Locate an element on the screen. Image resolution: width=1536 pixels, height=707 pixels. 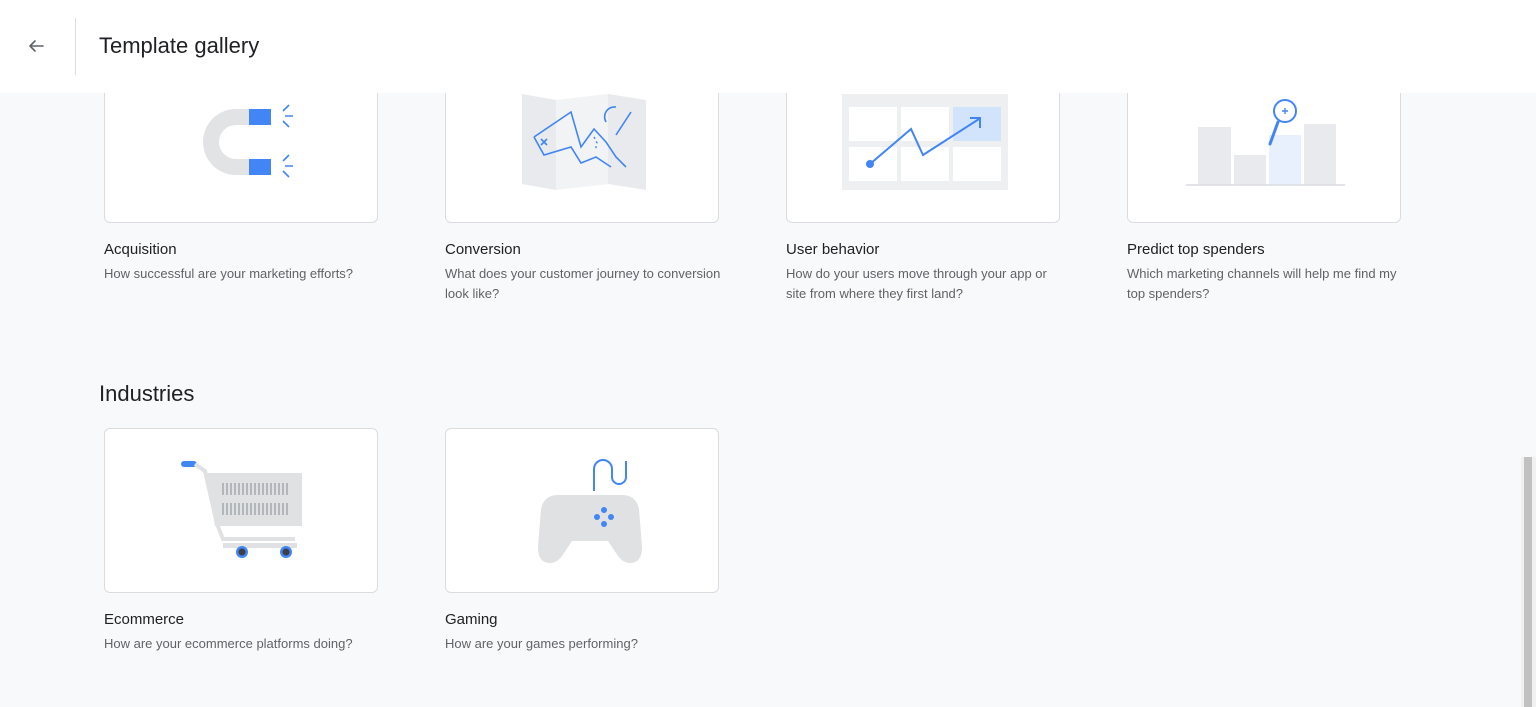
card-description: How are your ecommerce platforms doing? is located at coordinates (228, 643).